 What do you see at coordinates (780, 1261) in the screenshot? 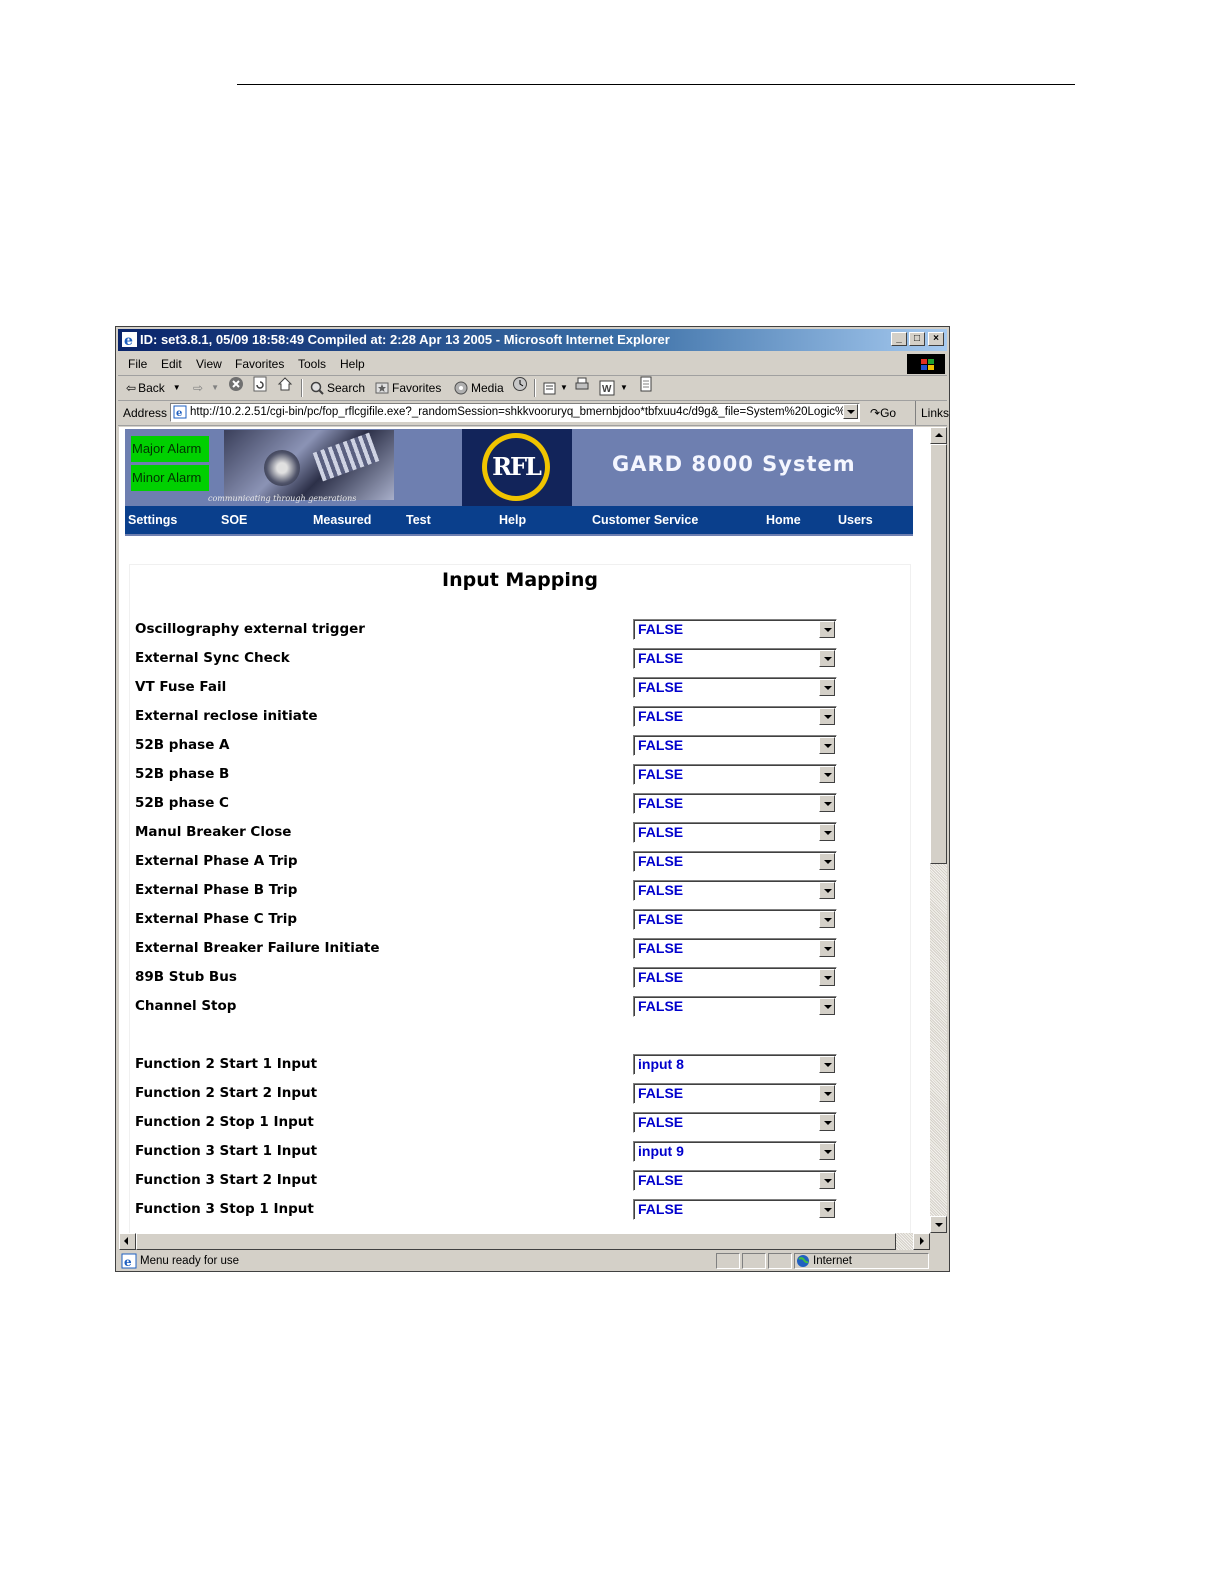
I see `status-cell` at bounding box center [780, 1261].